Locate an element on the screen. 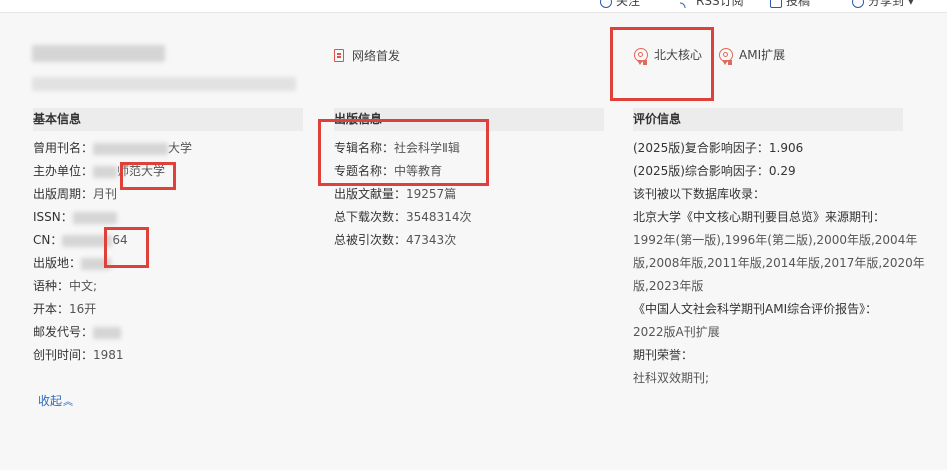 This screenshot has width=947, height=470. medal-icon is located at coordinates (726, 56).